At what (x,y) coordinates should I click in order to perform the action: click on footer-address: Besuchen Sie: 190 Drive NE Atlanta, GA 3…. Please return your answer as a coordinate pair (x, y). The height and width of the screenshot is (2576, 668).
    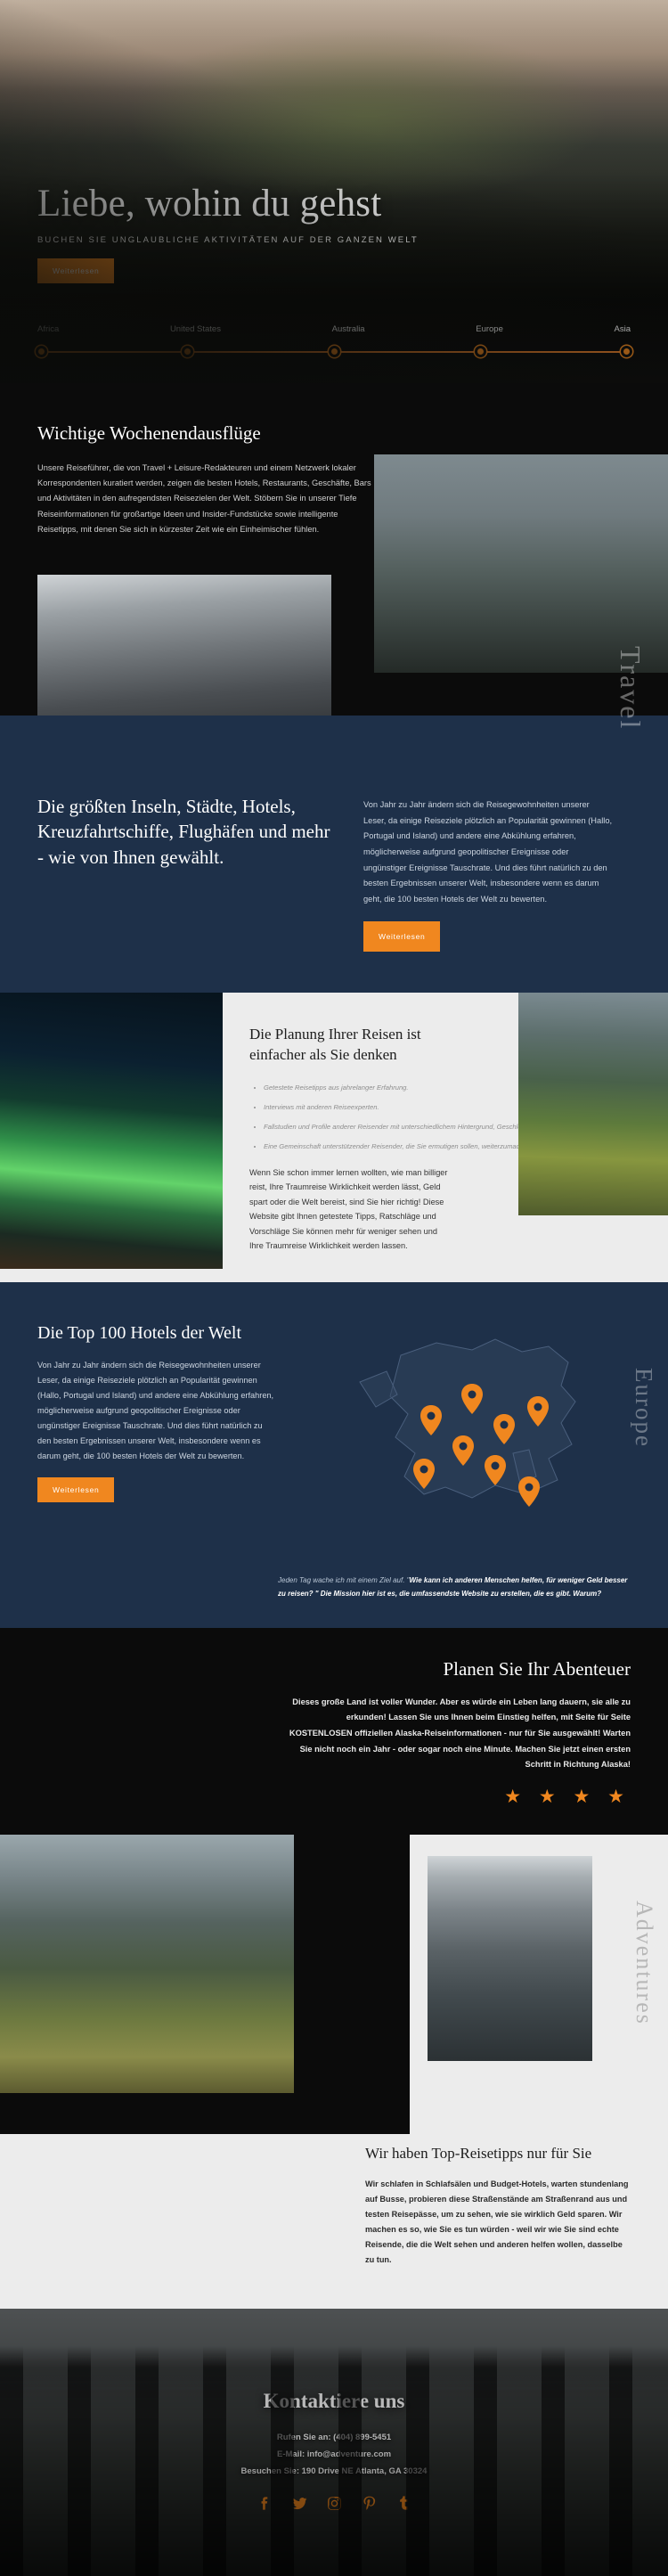
    Looking at the image, I should click on (334, 2471).